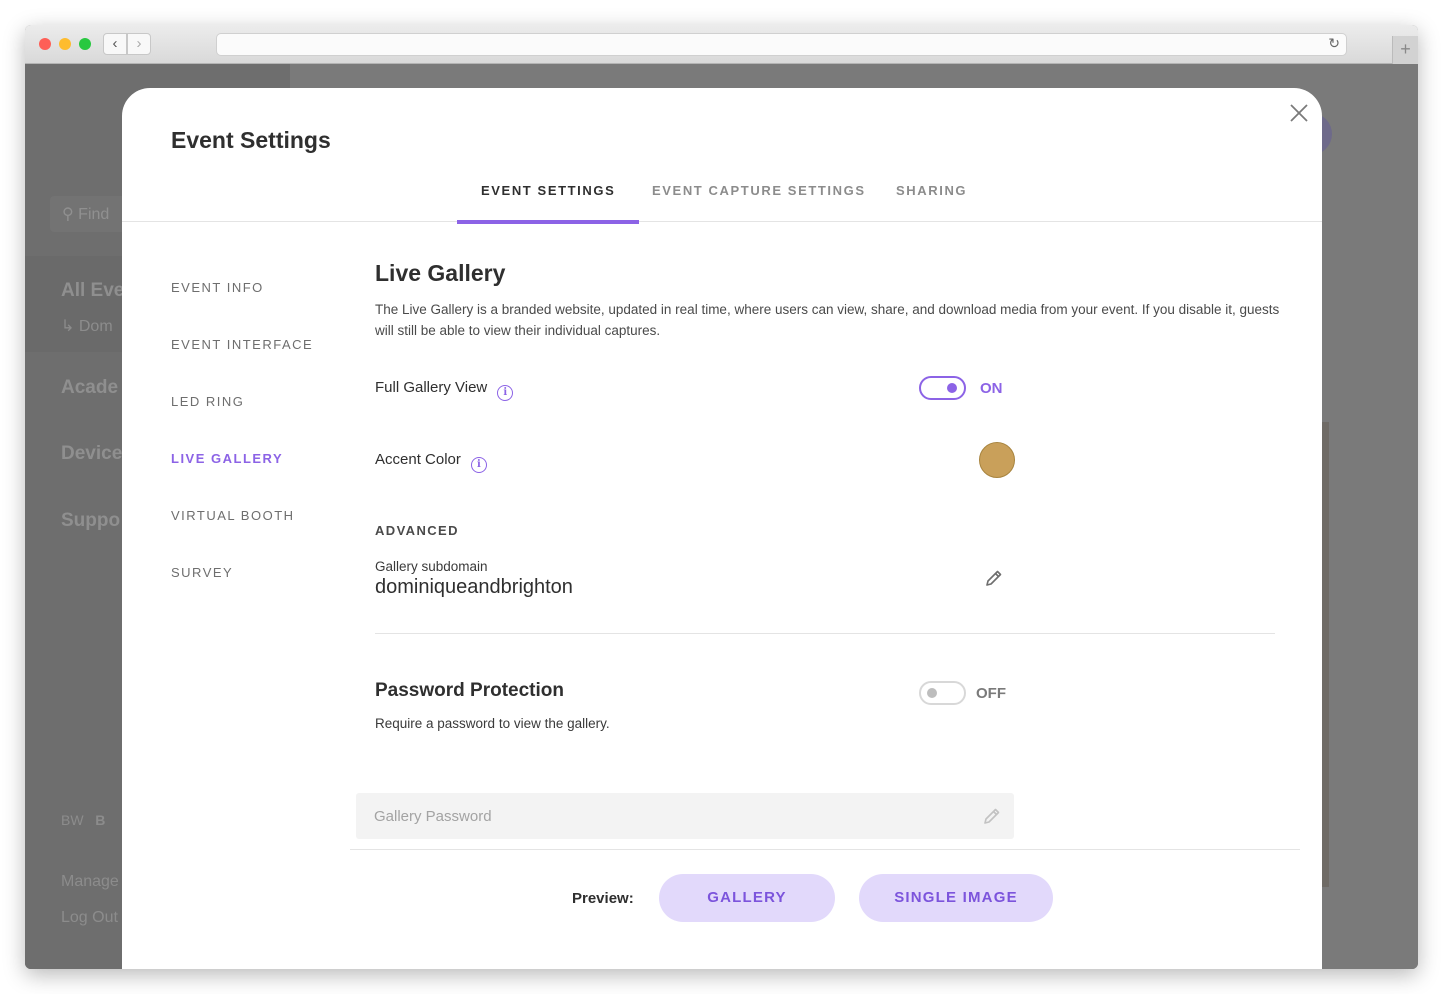 The height and width of the screenshot is (994, 1443). What do you see at coordinates (417, 530) in the screenshot?
I see `advanced-heading: ADVANCED` at bounding box center [417, 530].